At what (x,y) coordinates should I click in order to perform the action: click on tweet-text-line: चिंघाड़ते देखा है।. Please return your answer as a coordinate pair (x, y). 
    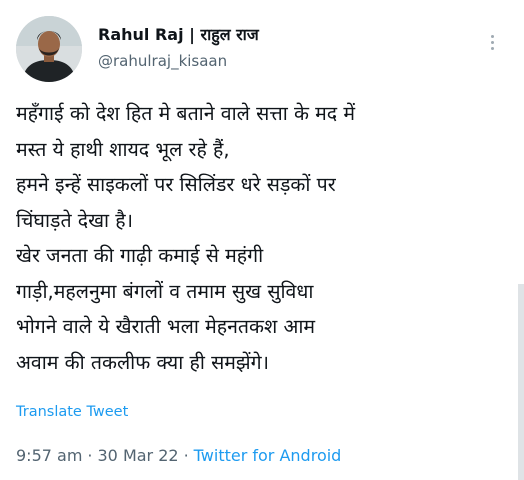
    Looking at the image, I should click on (75, 220).